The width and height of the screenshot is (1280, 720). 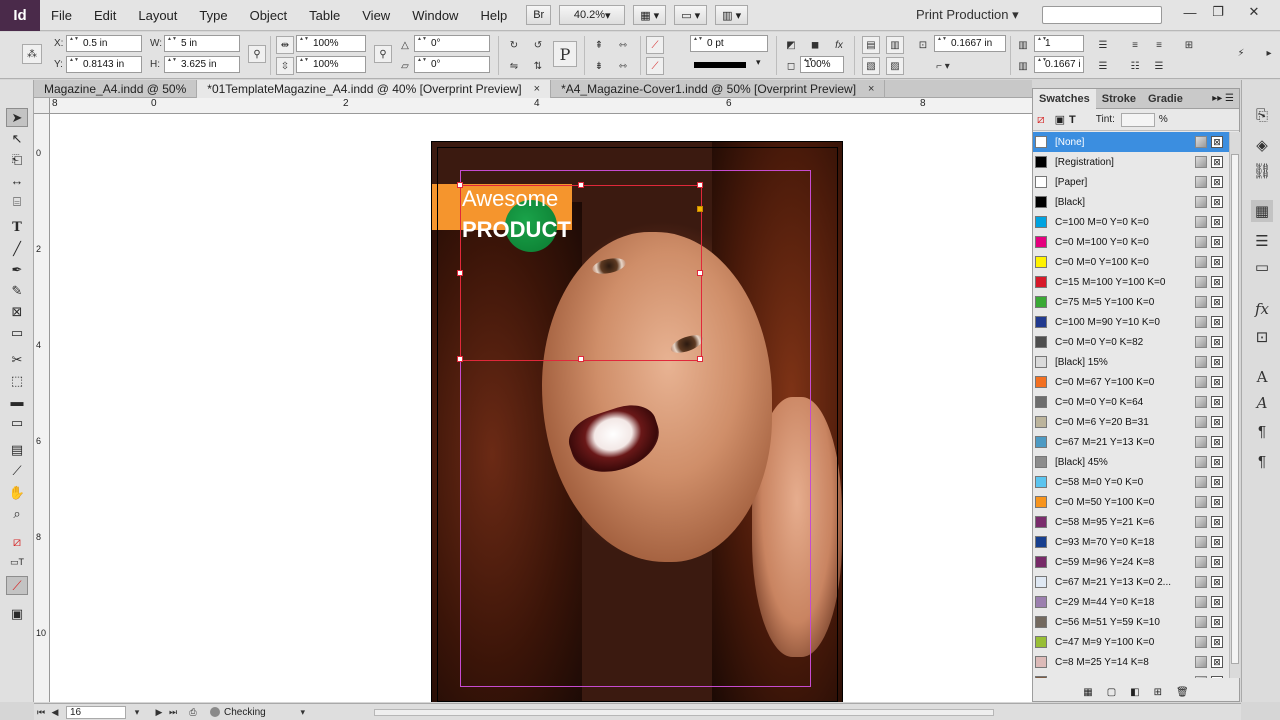 I want to click on menu-help: Help, so click(x=493, y=15).